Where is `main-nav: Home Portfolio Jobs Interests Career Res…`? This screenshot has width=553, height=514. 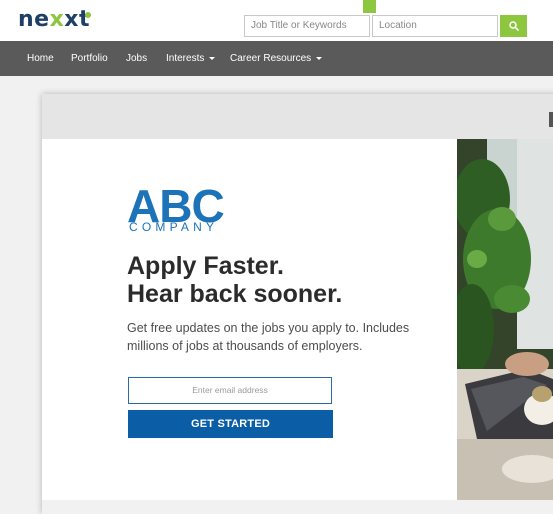 main-nav: Home Portfolio Jobs Interests Career Res… is located at coordinates (276, 58).